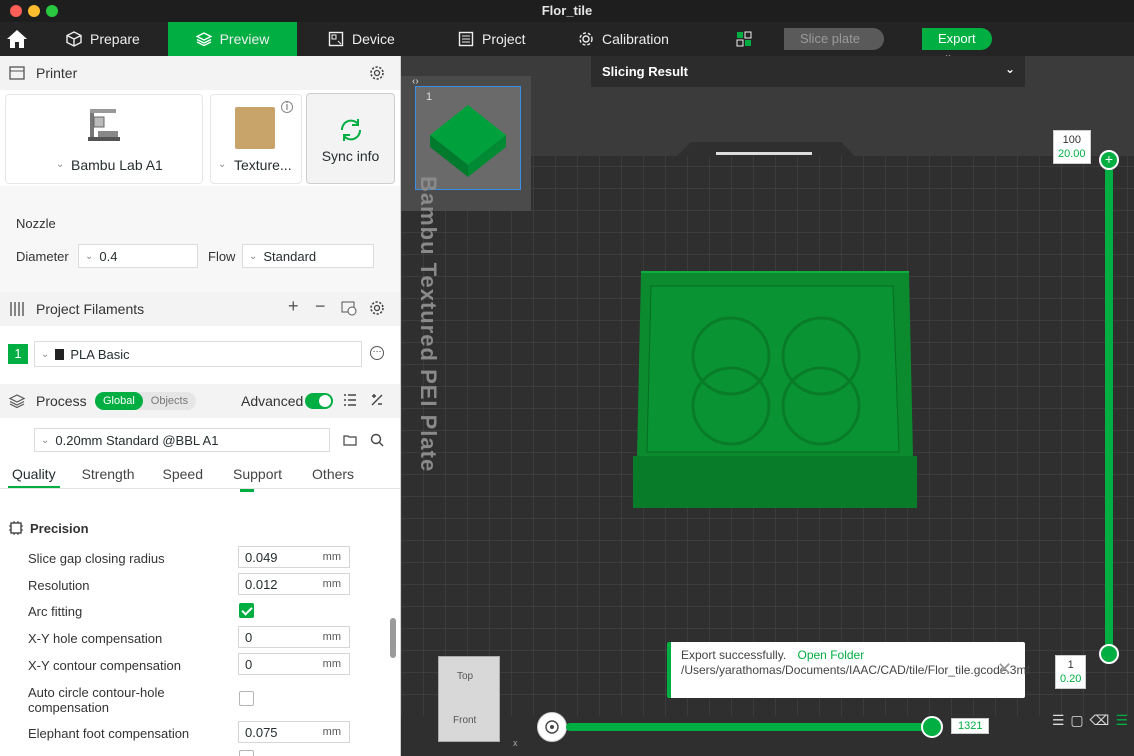 This screenshot has width=1134, height=756. What do you see at coordinates (468, 141) in the screenshot?
I see `tile-thumbnail-icon` at bounding box center [468, 141].